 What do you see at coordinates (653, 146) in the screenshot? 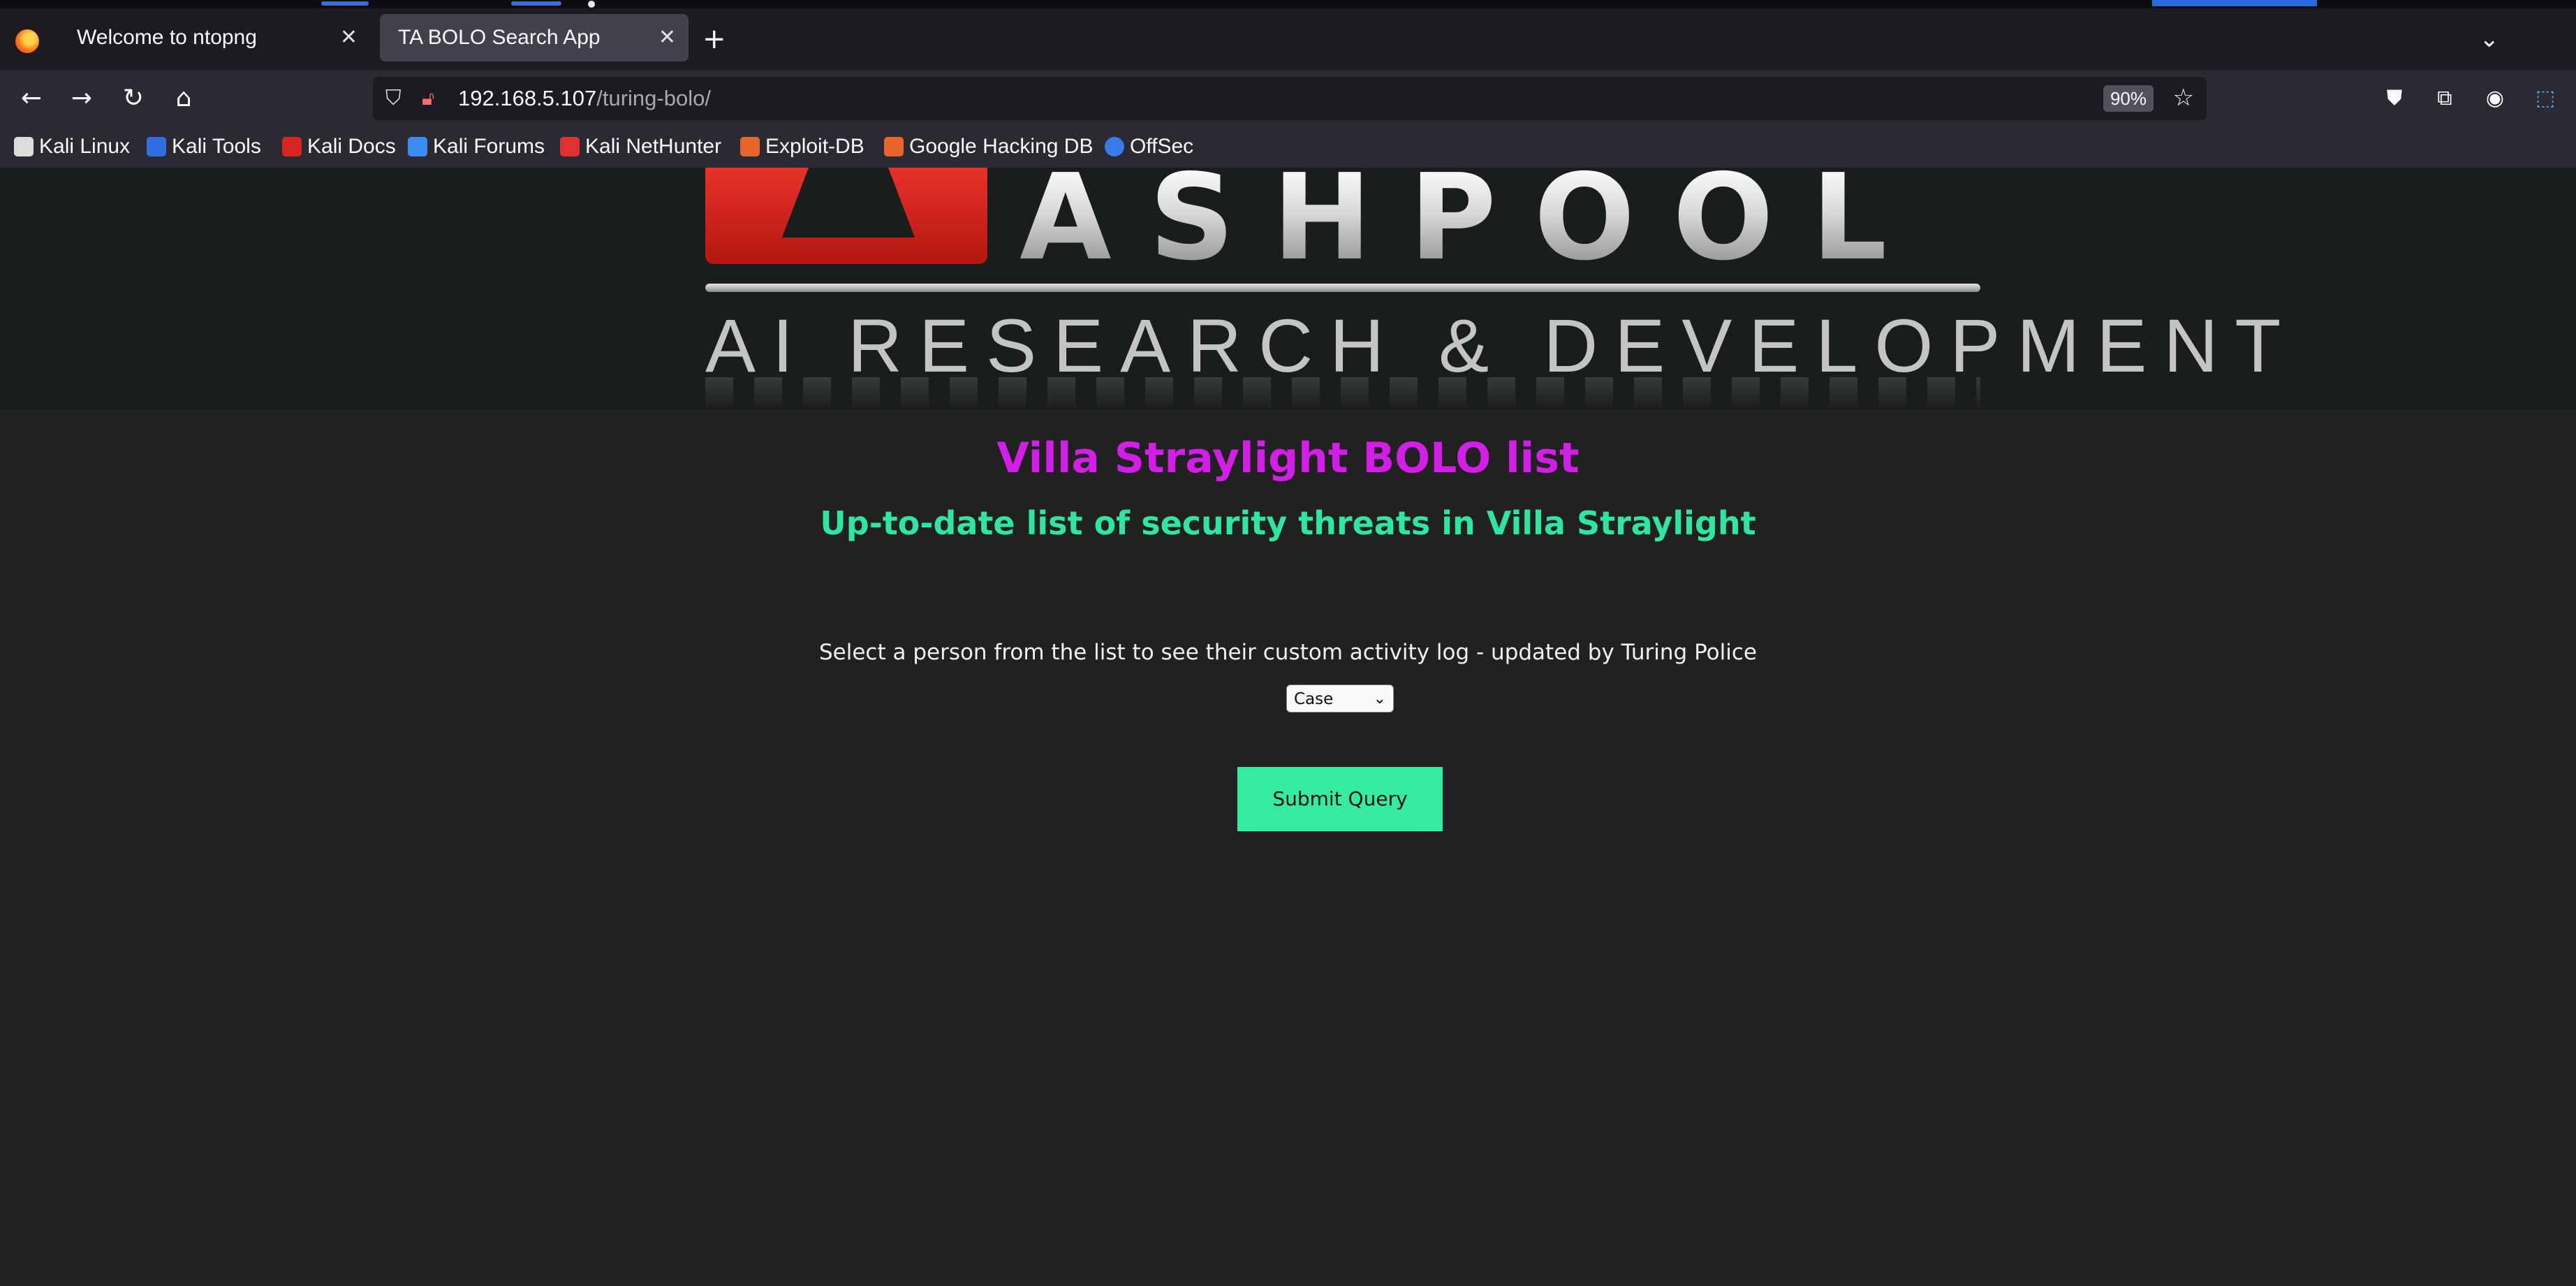
I see `bookmark-label: Kali NetHunter` at bounding box center [653, 146].